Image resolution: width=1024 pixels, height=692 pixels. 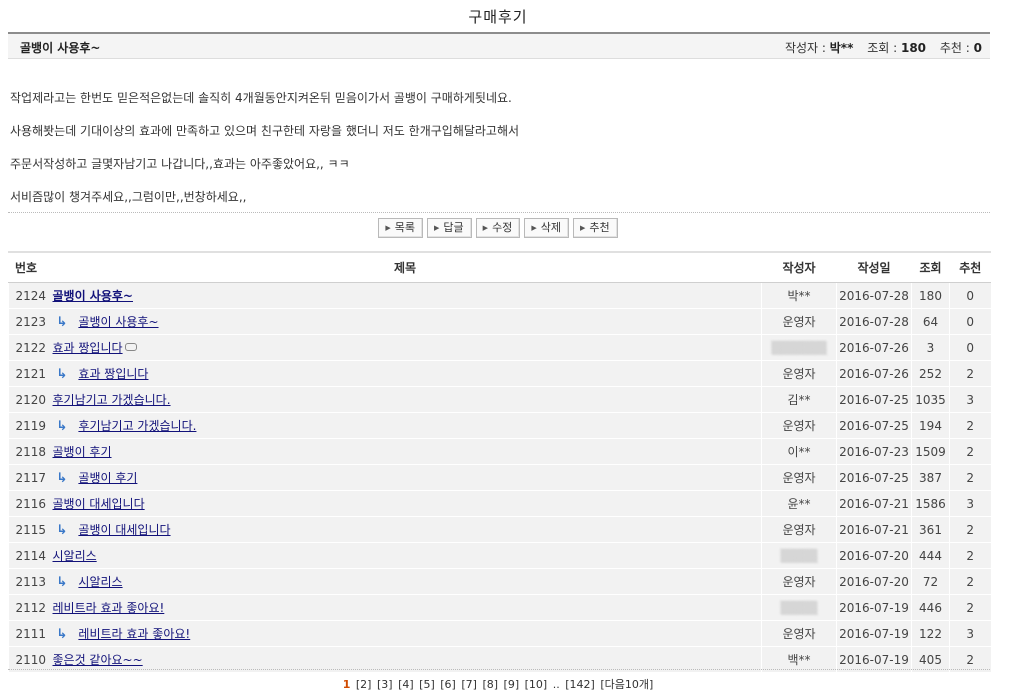 I want to click on author-label: 작성자 :, so click(x=805, y=48).